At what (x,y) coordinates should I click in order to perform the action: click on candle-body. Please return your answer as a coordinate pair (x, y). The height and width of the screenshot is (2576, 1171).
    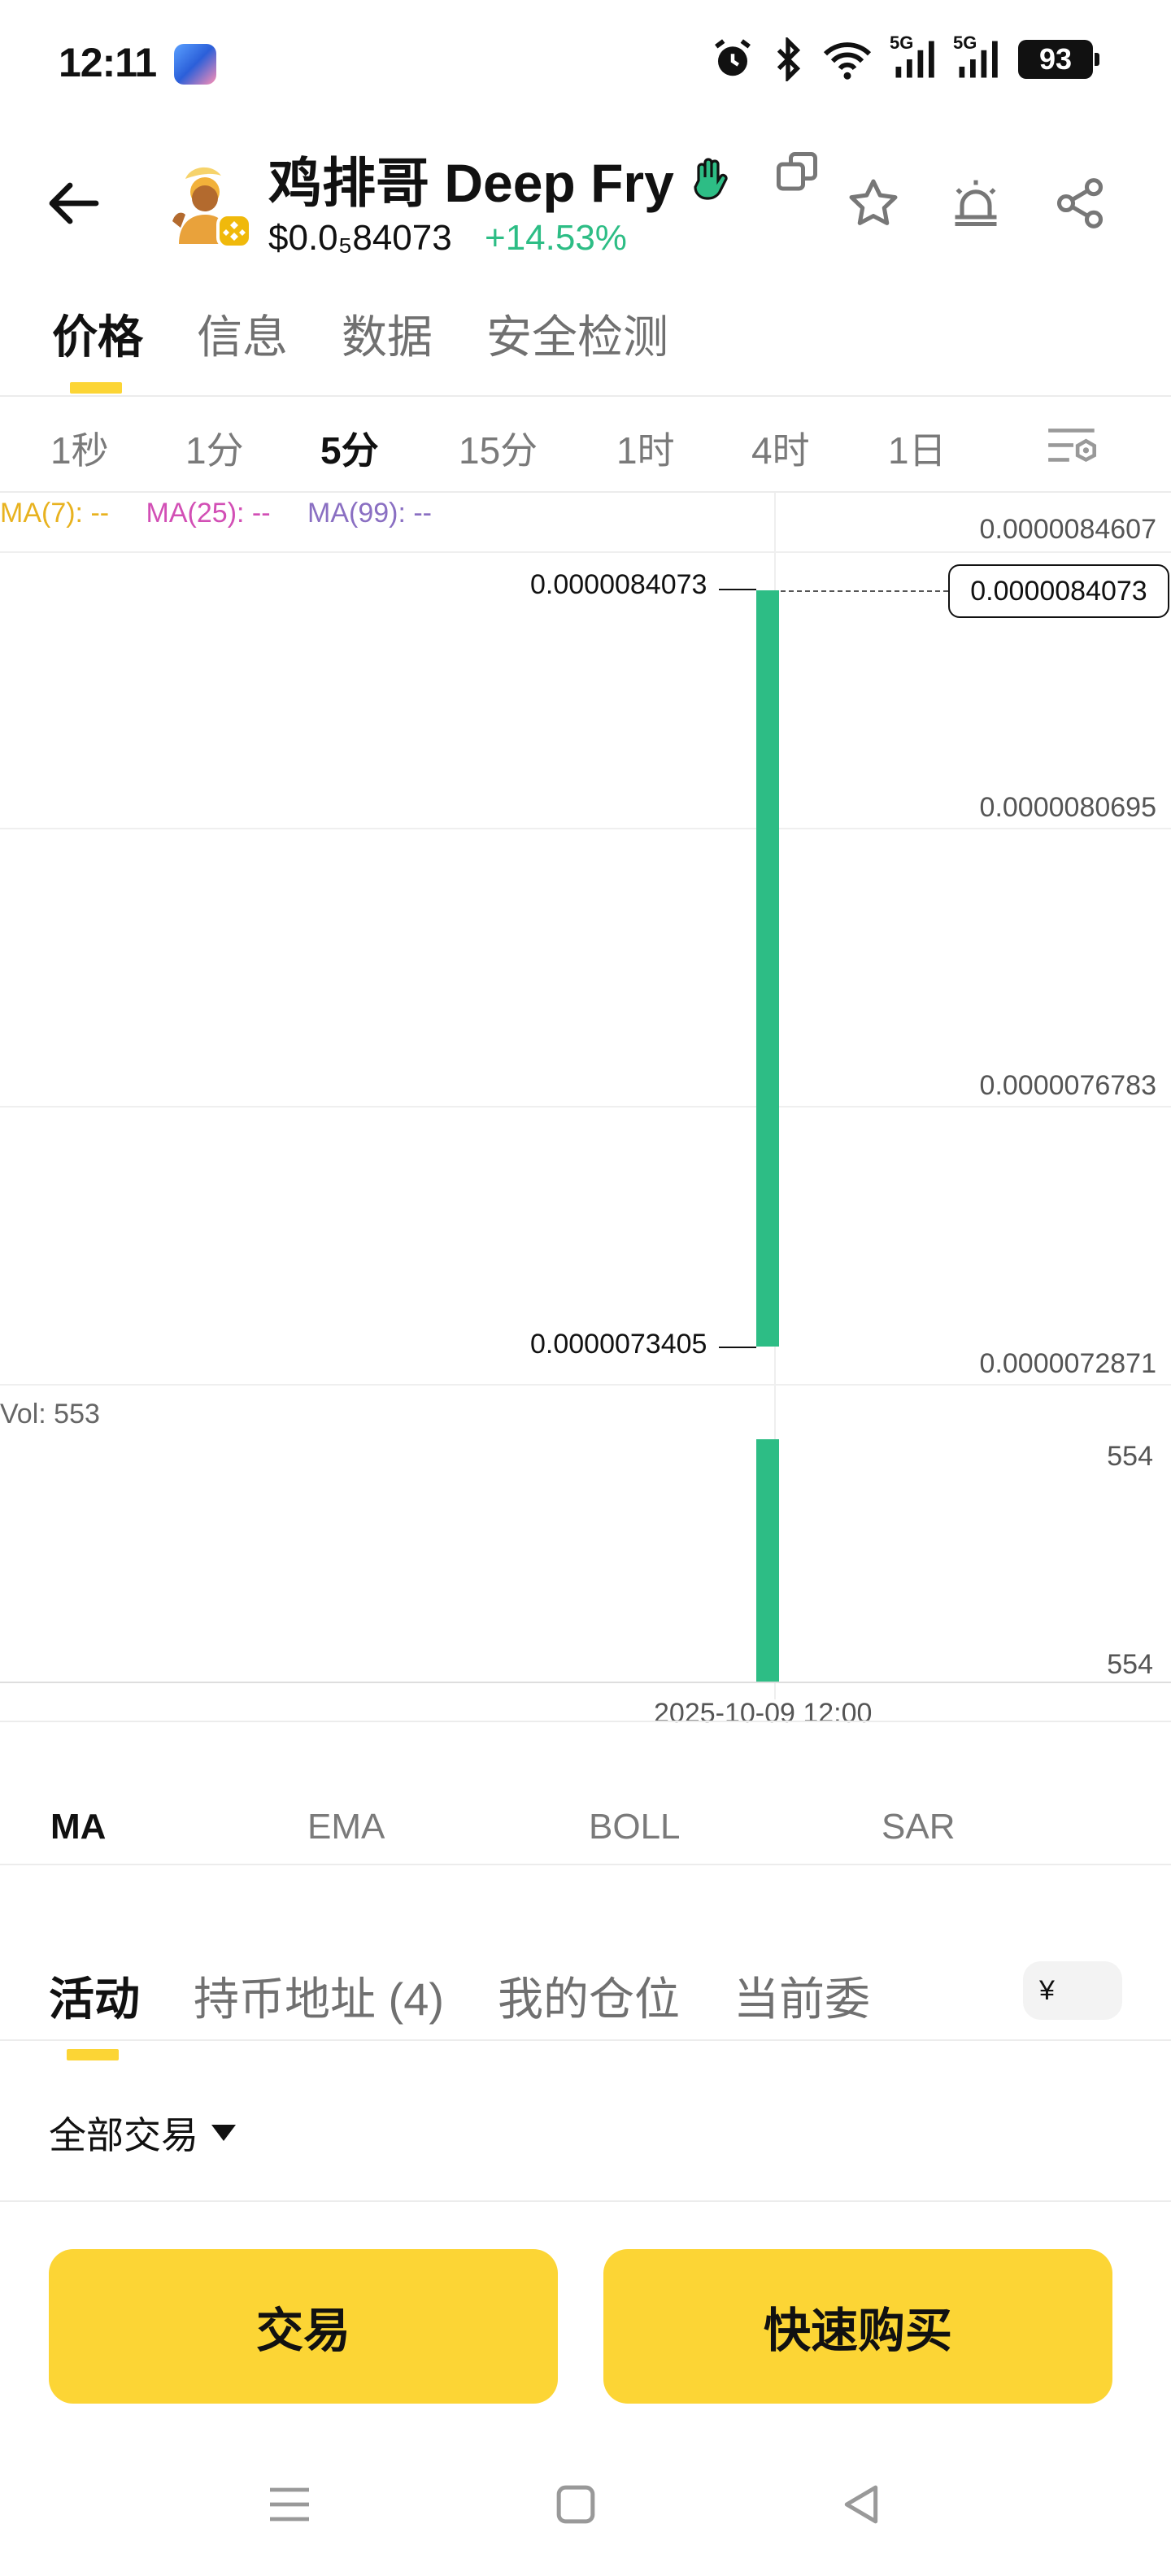
    Looking at the image, I should click on (767, 969).